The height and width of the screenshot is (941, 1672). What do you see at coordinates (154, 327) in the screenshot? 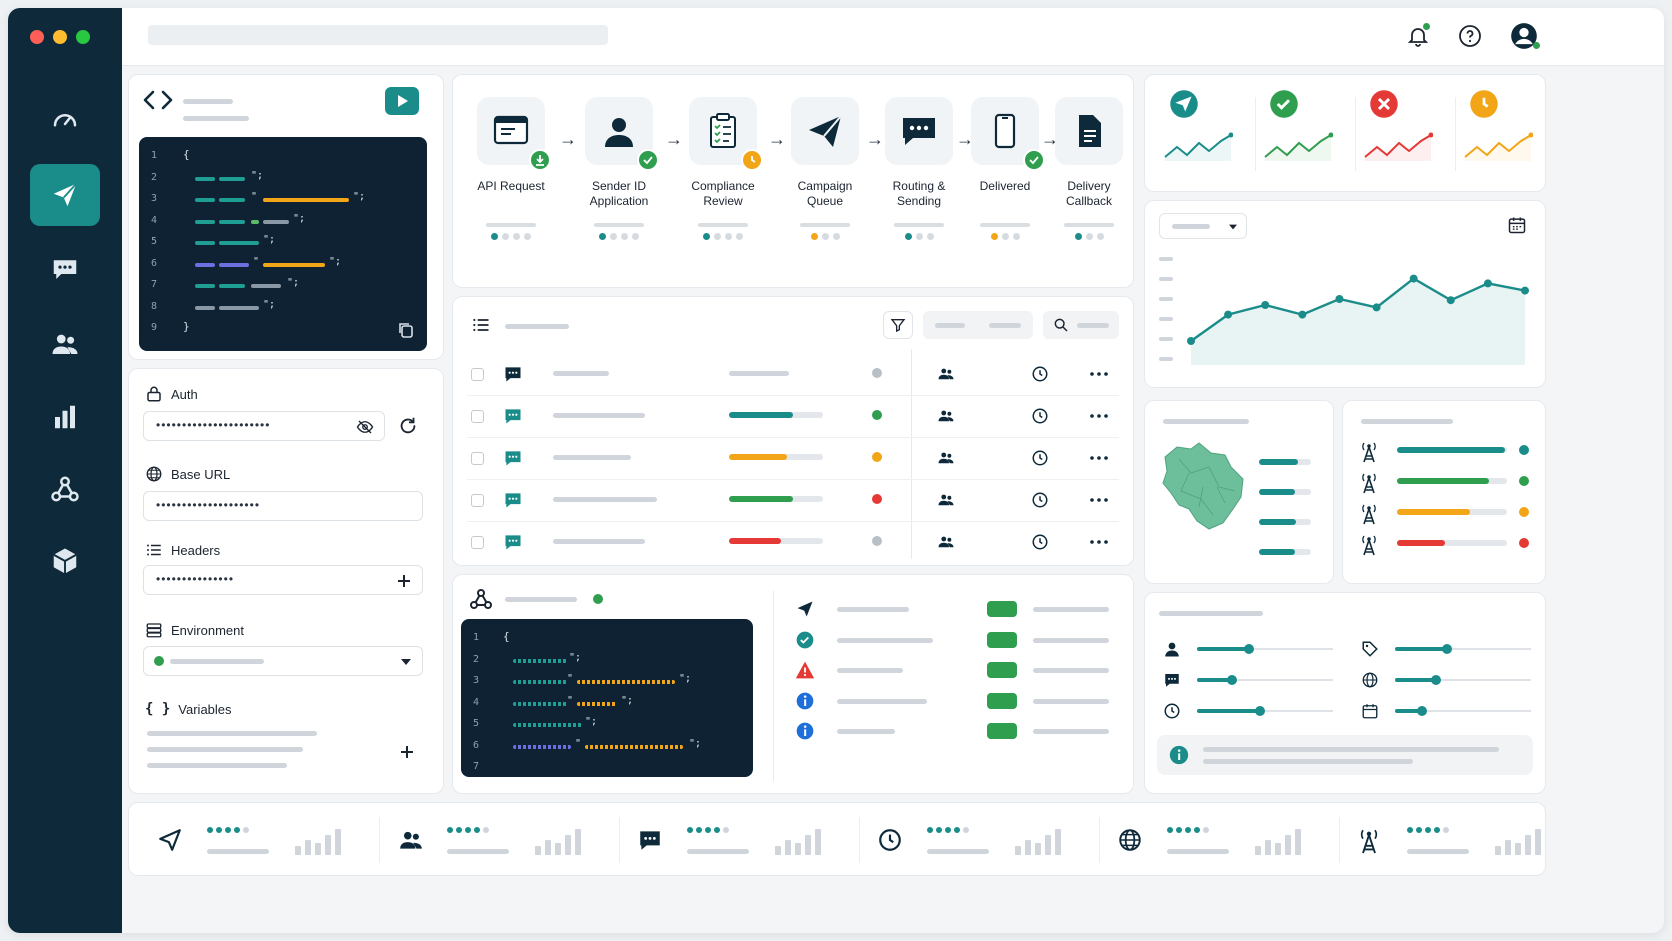
I see `line-number: 9` at bounding box center [154, 327].